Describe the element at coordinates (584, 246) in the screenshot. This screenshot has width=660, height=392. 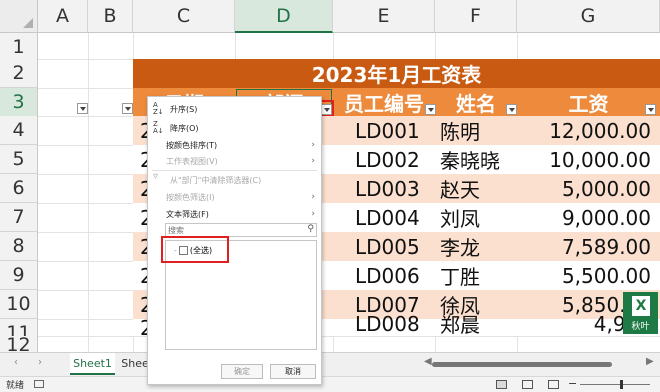
I see `salary-cell: 7,589.00` at that location.